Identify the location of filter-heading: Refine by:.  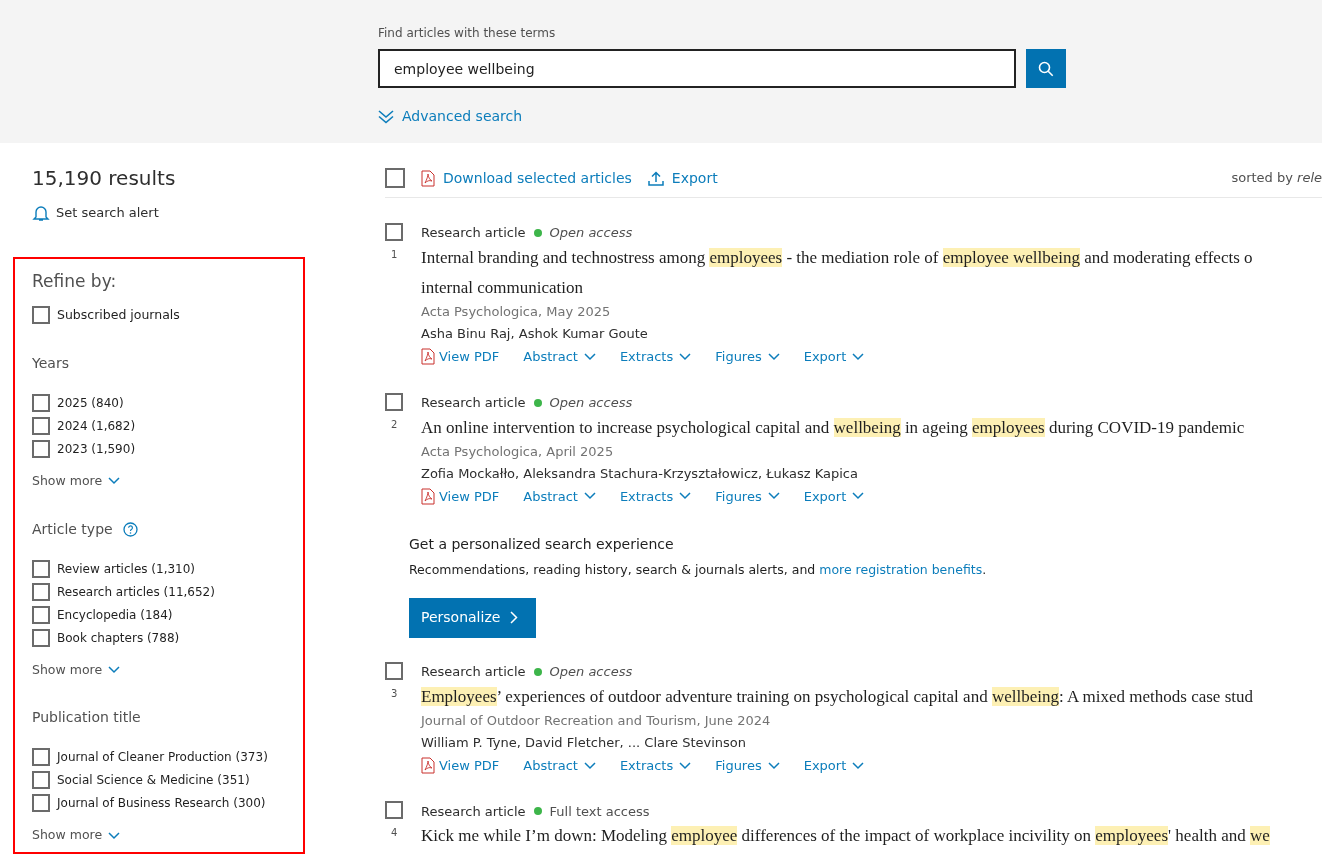
(75, 281).